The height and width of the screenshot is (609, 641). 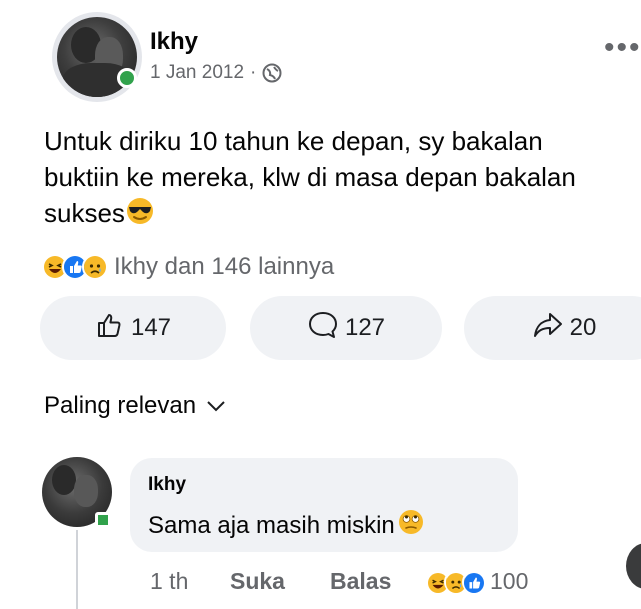 I want to click on sad-icon, so click(x=95, y=267).